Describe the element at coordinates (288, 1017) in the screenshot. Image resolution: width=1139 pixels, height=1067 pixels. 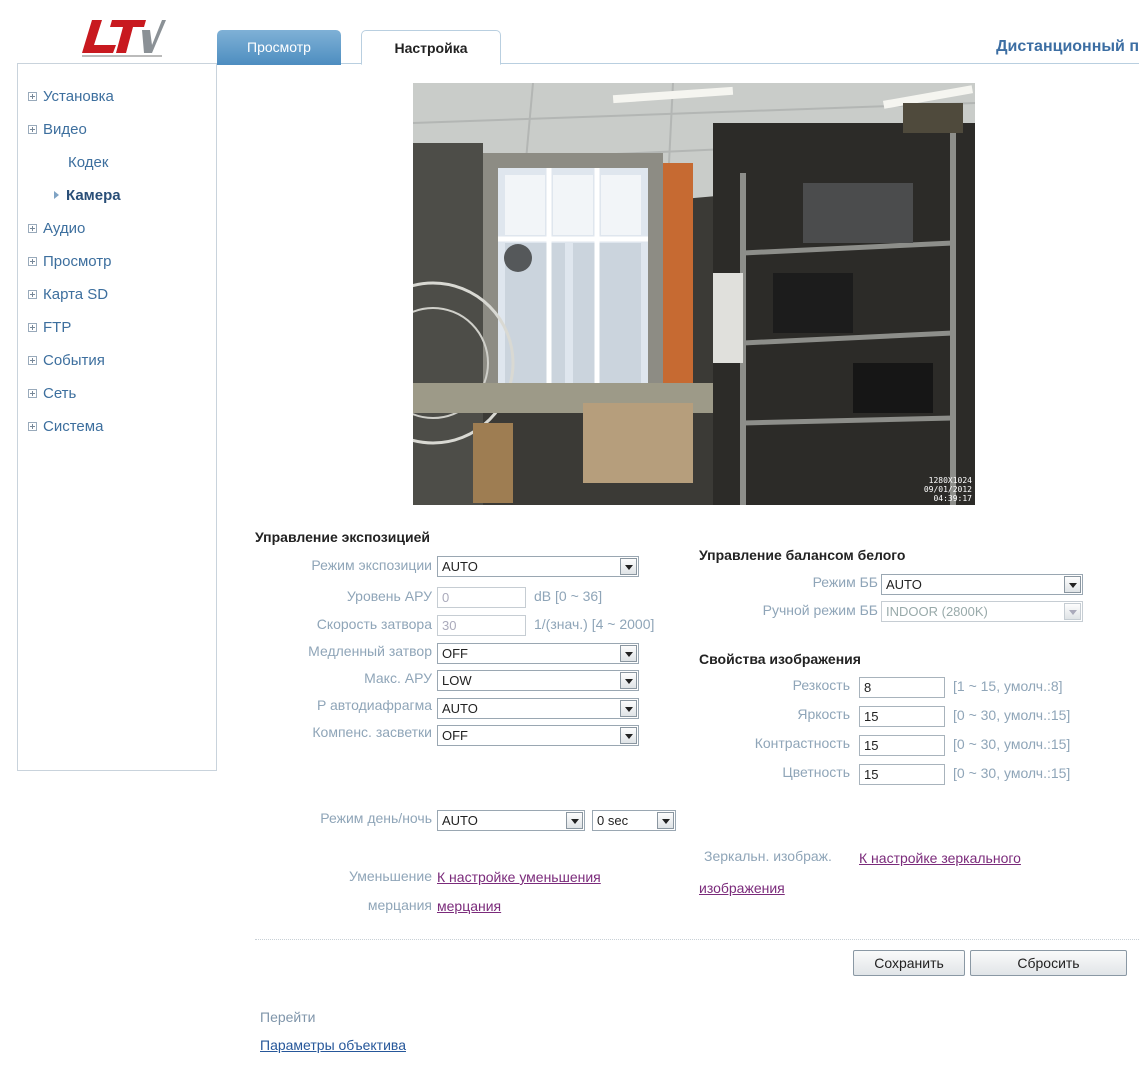
I see `goto-label: Перейти` at that location.